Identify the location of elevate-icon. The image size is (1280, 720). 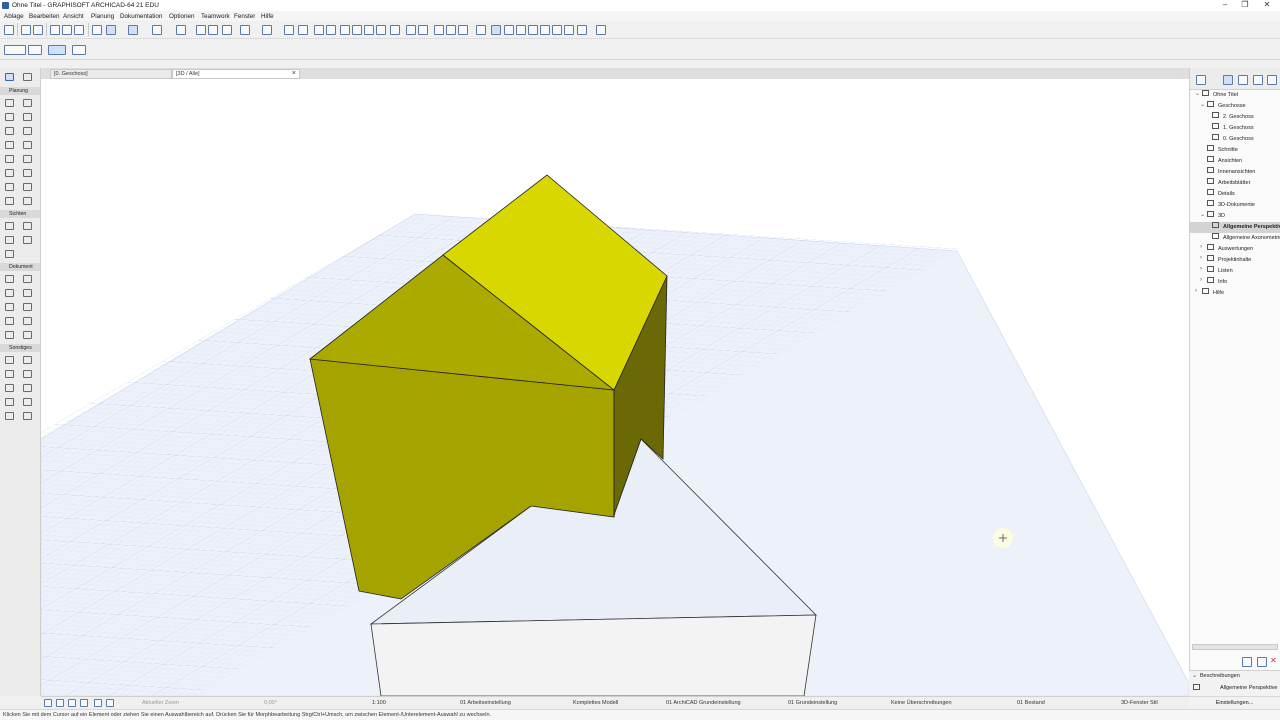
(423, 30).